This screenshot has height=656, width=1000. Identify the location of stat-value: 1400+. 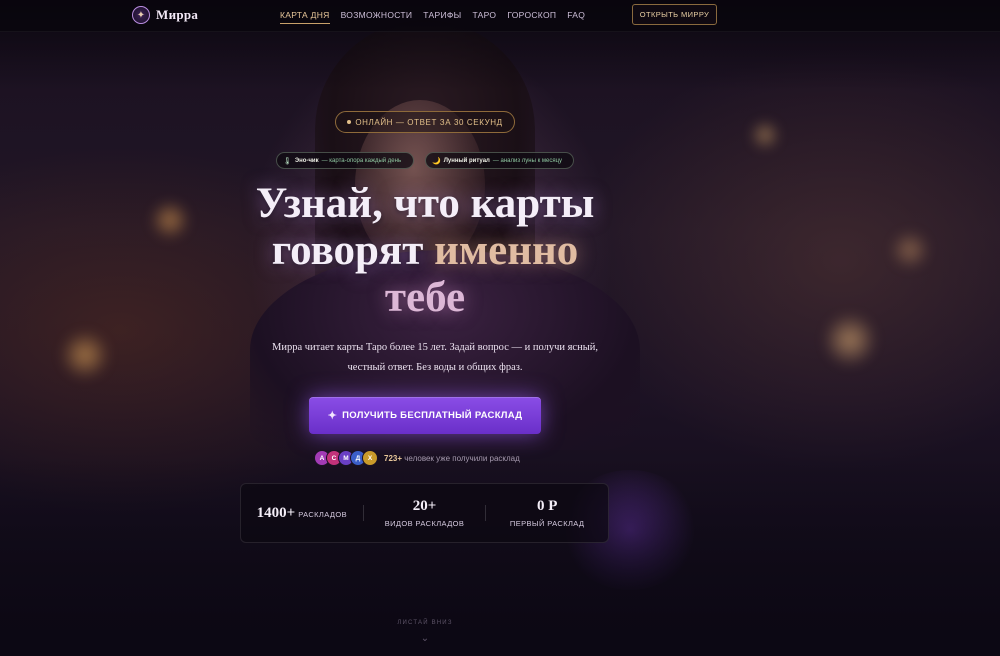
(276, 512).